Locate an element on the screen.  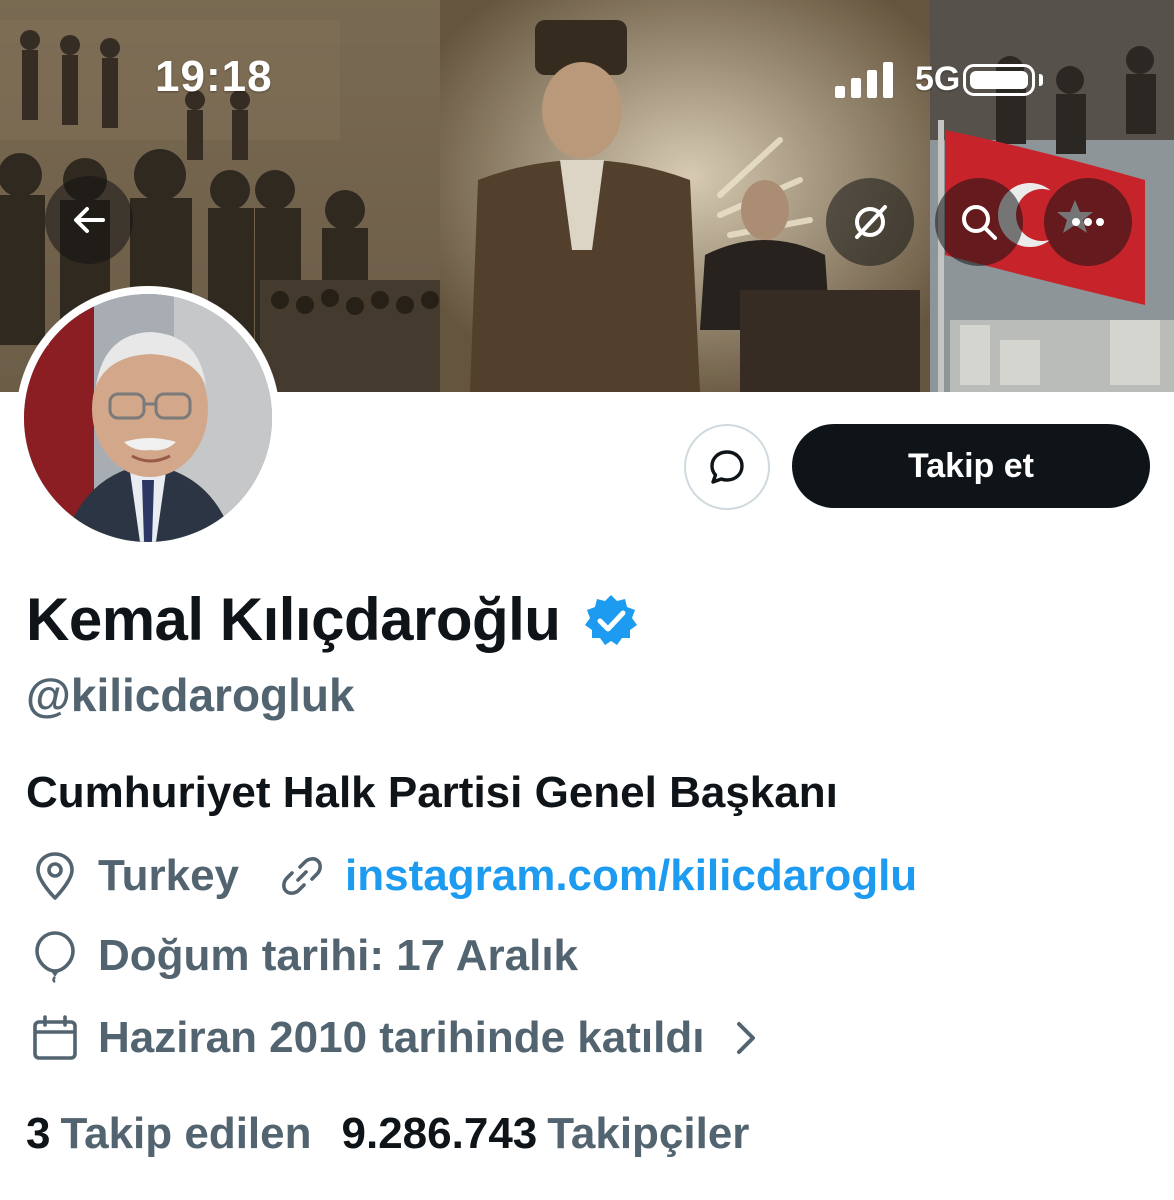
location-pin-icon is located at coordinates (55, 876).